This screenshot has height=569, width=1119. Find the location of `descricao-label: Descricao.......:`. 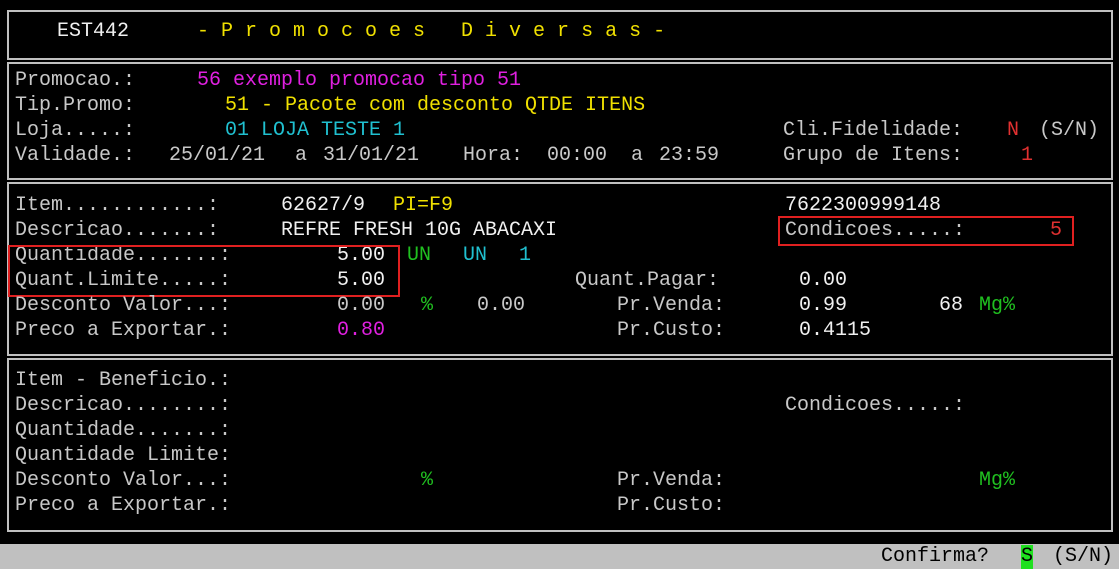

descricao-label: Descricao.......: is located at coordinates (117, 230).